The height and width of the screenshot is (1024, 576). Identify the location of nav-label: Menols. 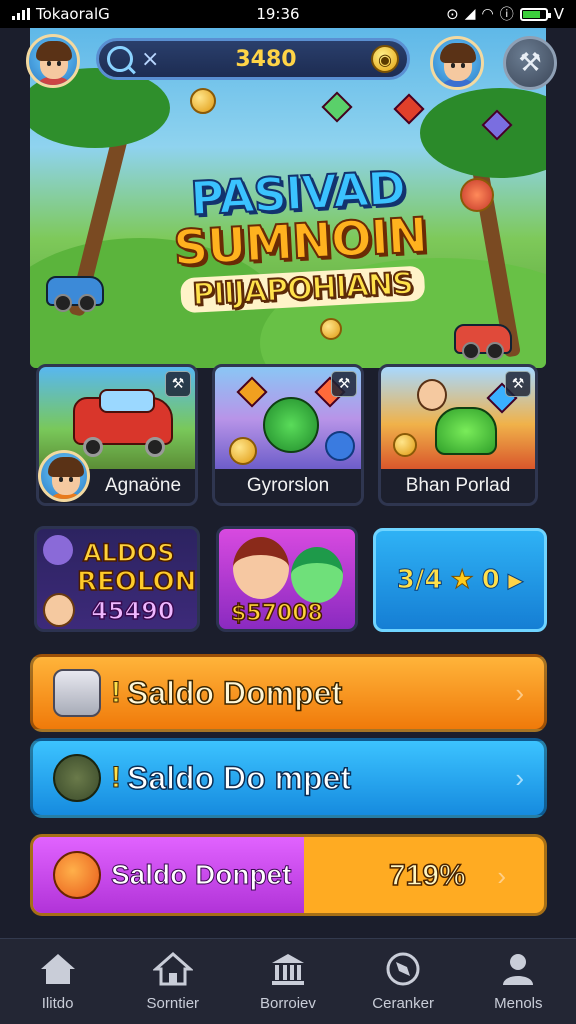
(518, 1003).